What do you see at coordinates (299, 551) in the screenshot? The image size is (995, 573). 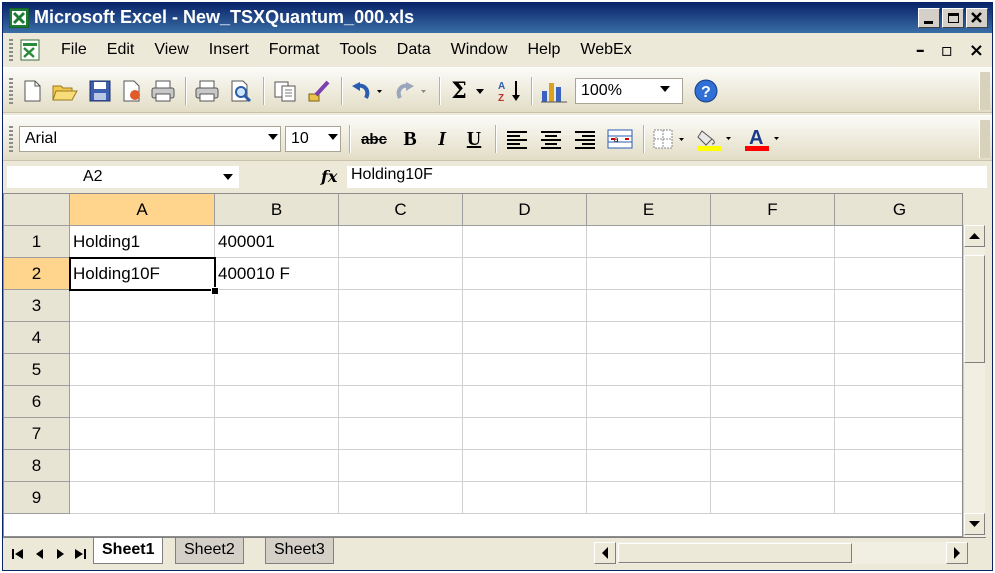 I see `sheet-tab-sheet3: Sheet3` at bounding box center [299, 551].